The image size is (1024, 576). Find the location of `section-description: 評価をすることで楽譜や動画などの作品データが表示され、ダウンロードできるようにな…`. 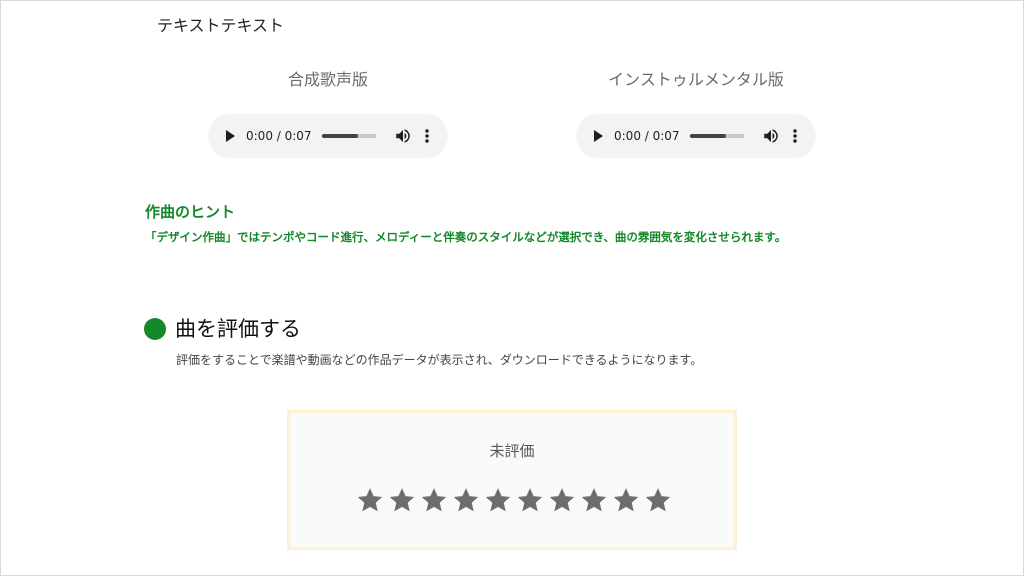

section-description: 評価をすることで楽譜や動画などの作品データが表示され、ダウンロードできるようにな… is located at coordinates (439, 360).